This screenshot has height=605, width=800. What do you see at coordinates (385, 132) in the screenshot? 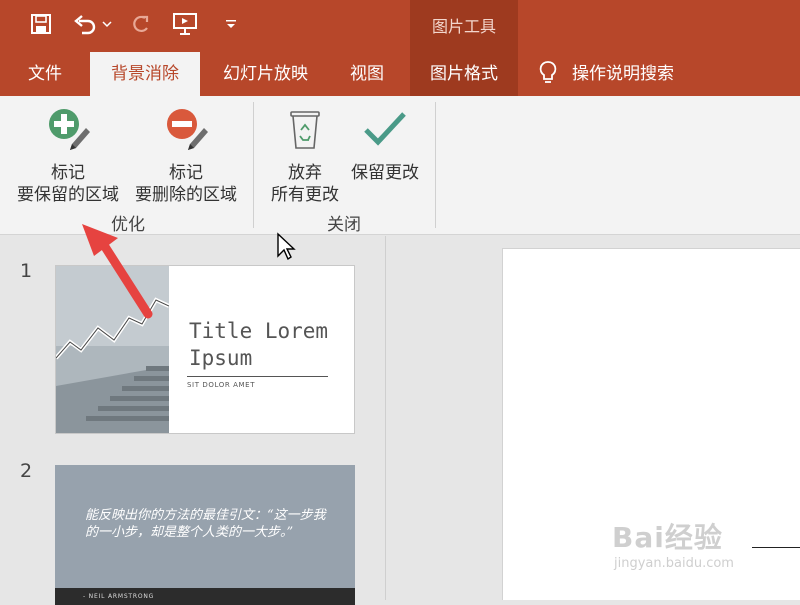
I see `keep-changes-icon` at bounding box center [385, 132].